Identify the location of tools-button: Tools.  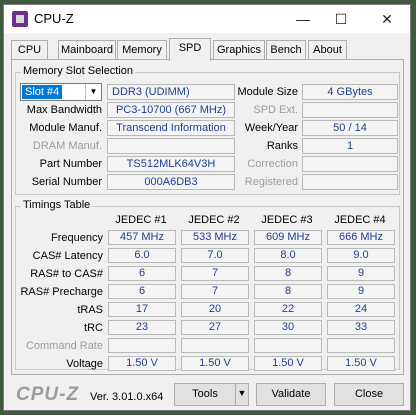
(205, 394).